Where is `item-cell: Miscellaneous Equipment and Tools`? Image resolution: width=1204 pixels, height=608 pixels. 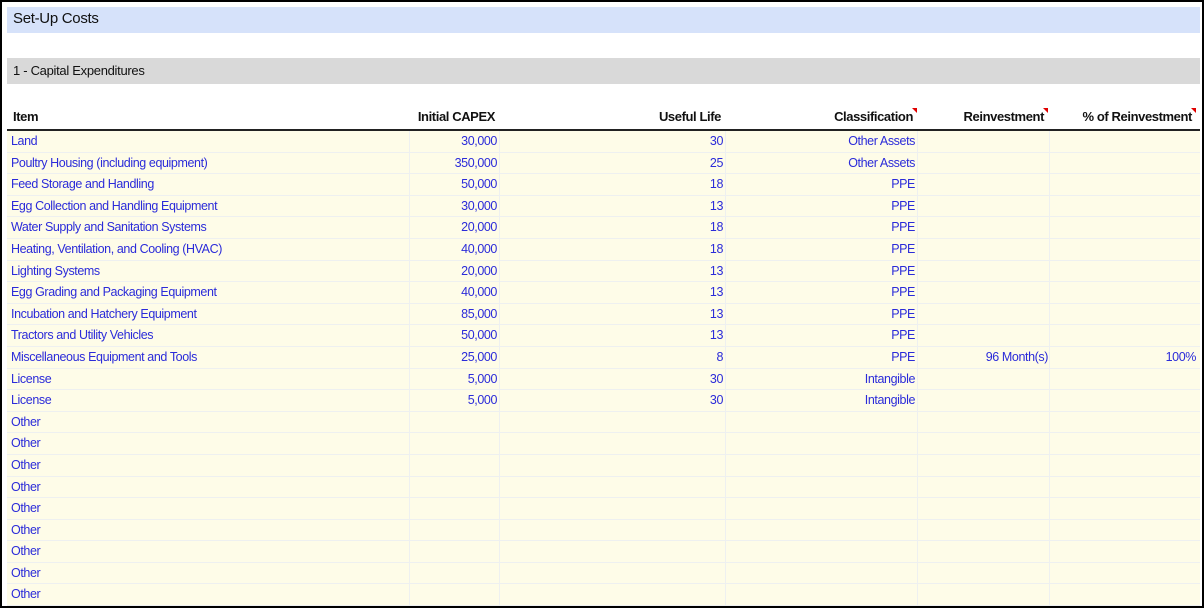
item-cell: Miscellaneous Equipment and Tools is located at coordinates (208, 357).